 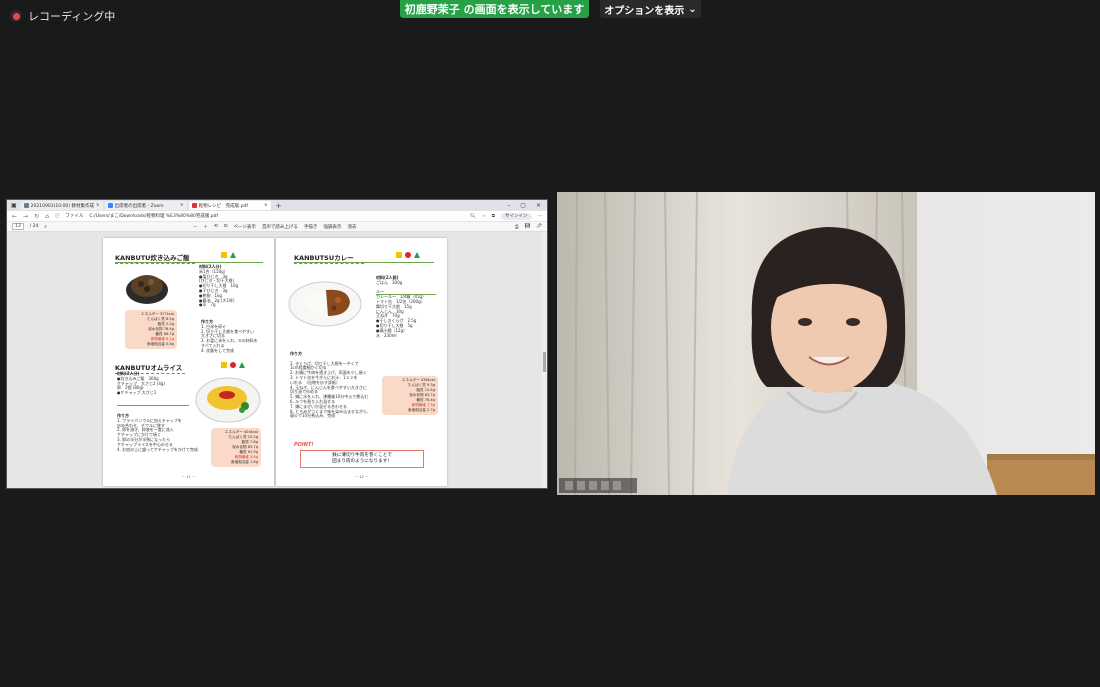 I want to click on page-number-input: 13, so click(x=18, y=226).